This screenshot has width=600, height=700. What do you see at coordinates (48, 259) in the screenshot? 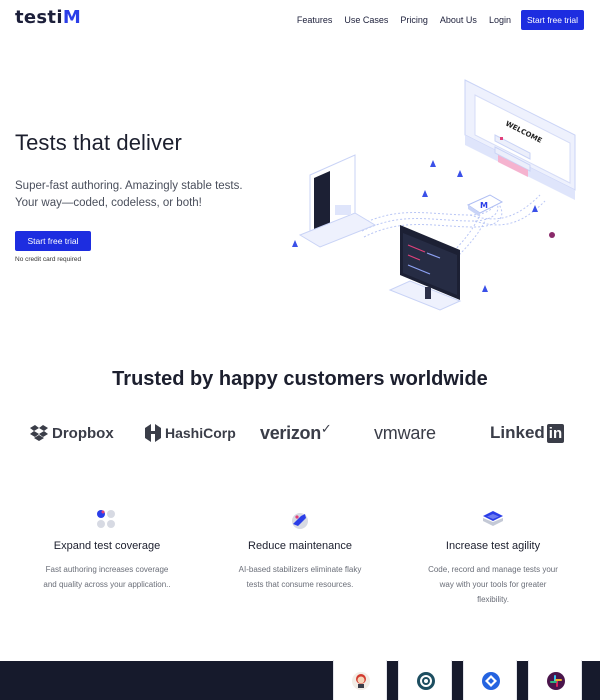
I see `no-credit-card-note: No credit card required` at bounding box center [48, 259].